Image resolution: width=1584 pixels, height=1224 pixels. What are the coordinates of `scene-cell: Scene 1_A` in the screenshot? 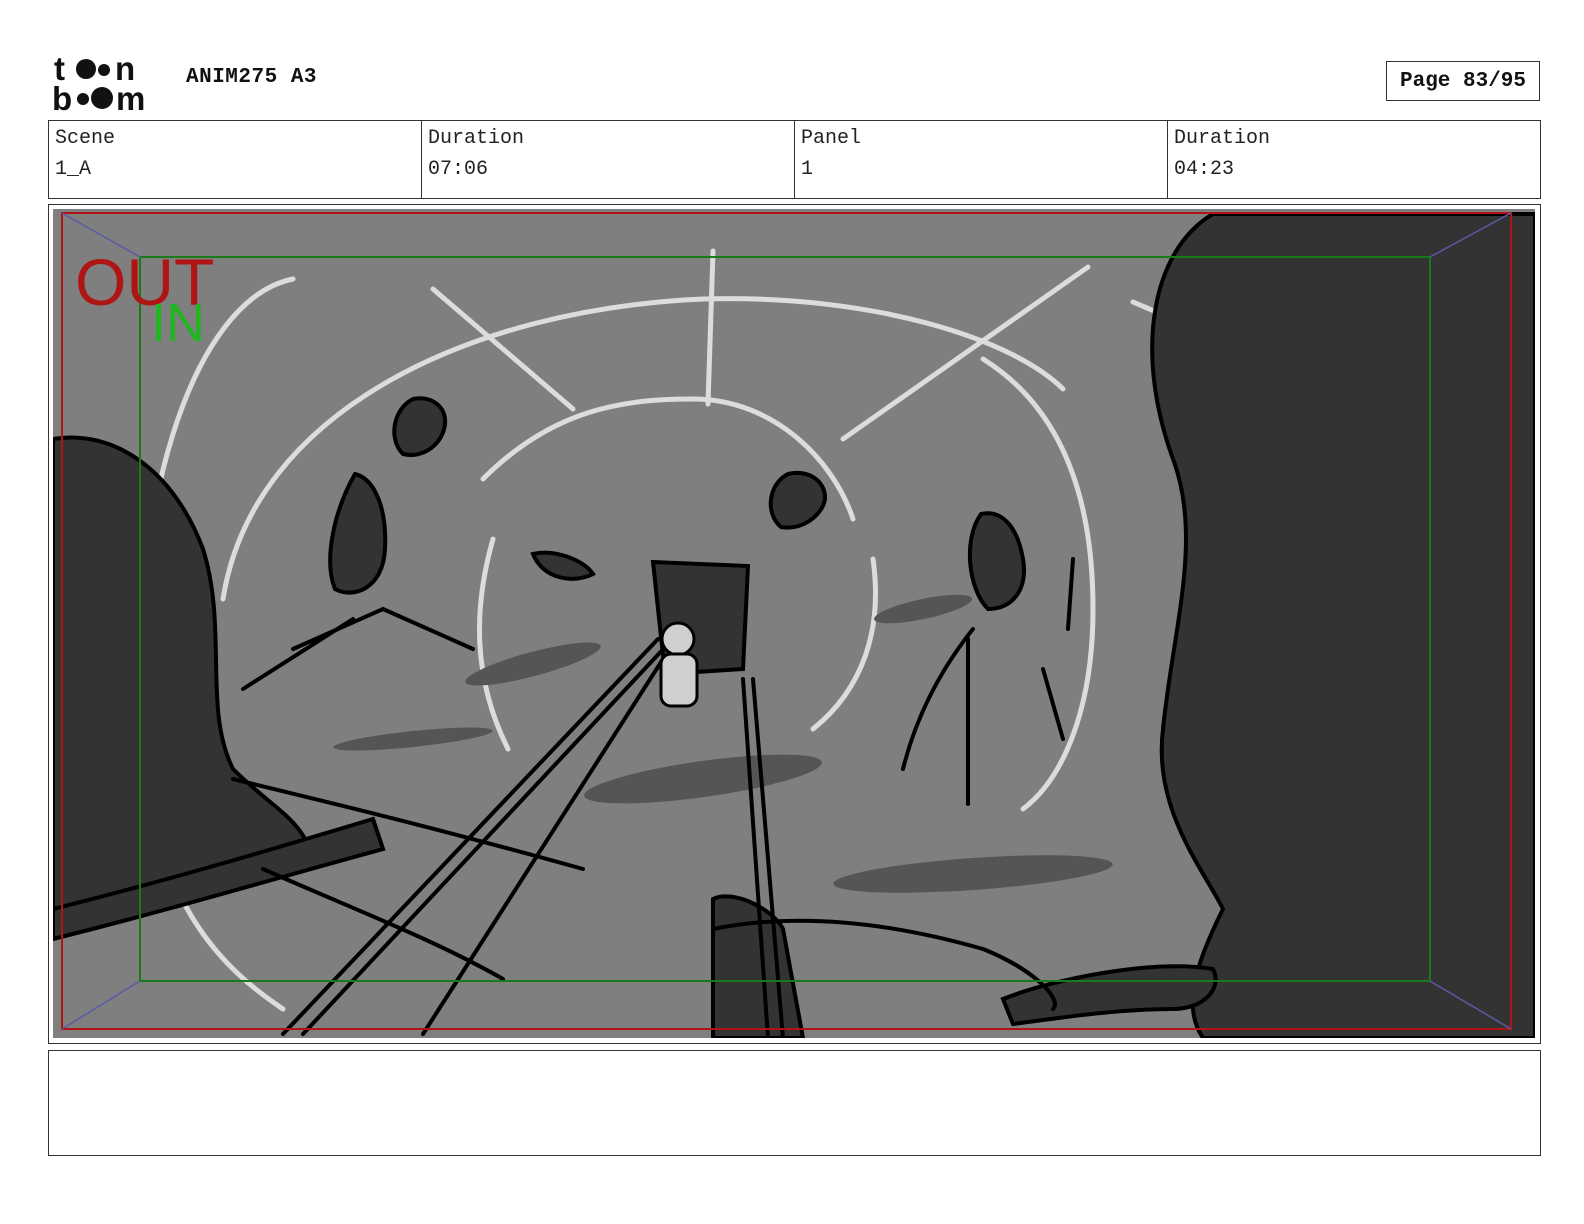 It's located at (235, 159).